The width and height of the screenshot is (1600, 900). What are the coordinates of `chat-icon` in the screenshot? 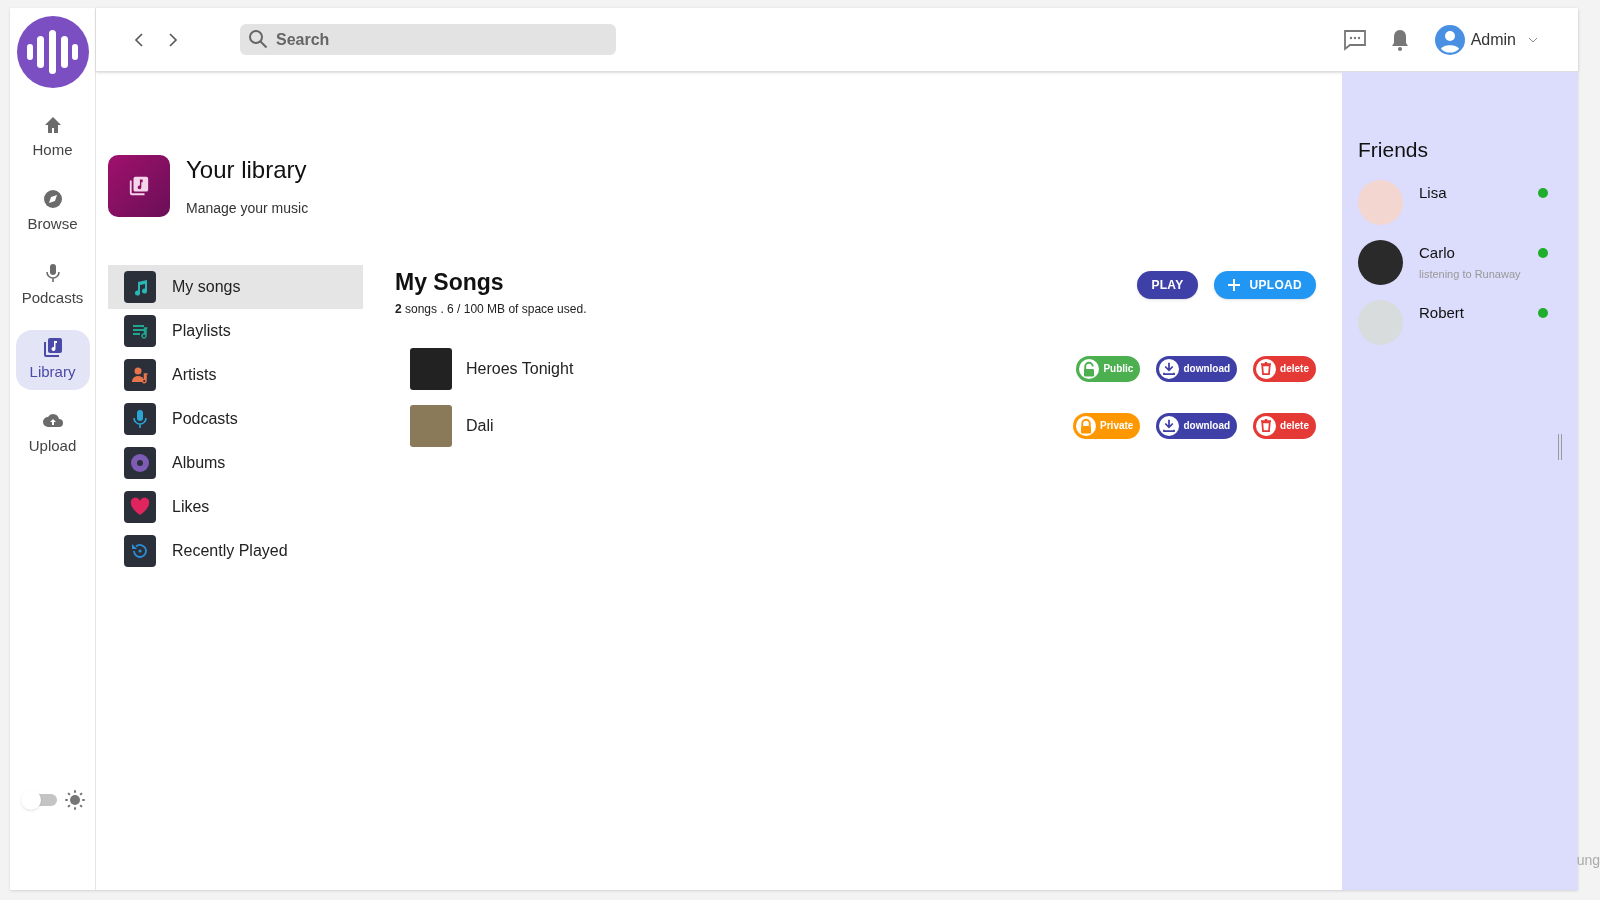 It's located at (1354, 39).